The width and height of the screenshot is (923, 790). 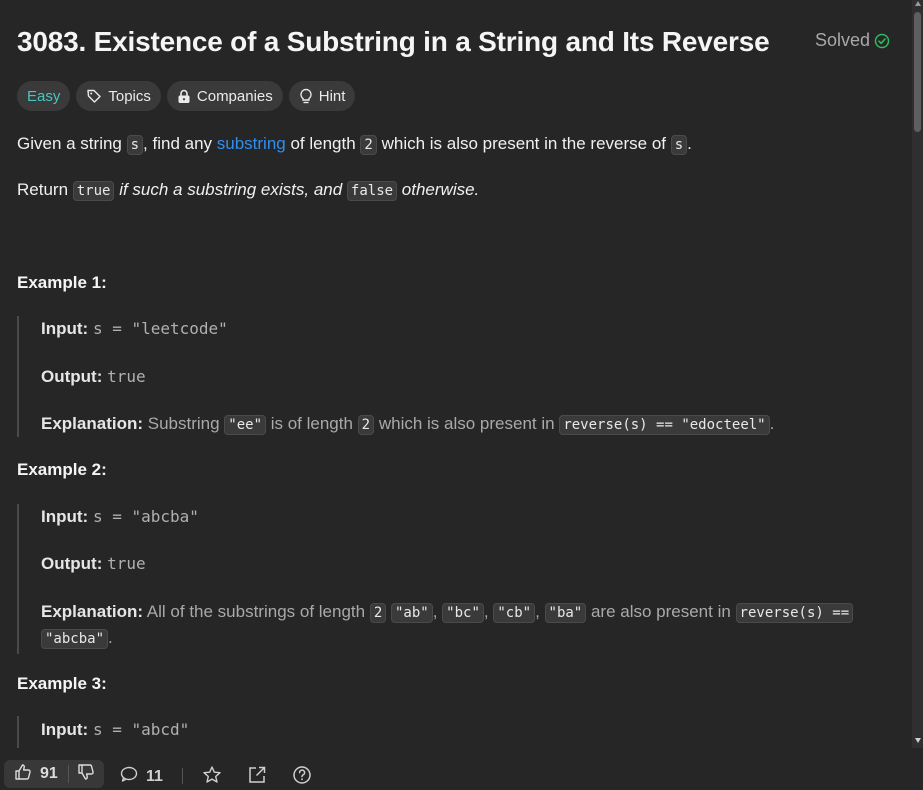 I want to click on check-circle-icon, so click(x=882, y=41).